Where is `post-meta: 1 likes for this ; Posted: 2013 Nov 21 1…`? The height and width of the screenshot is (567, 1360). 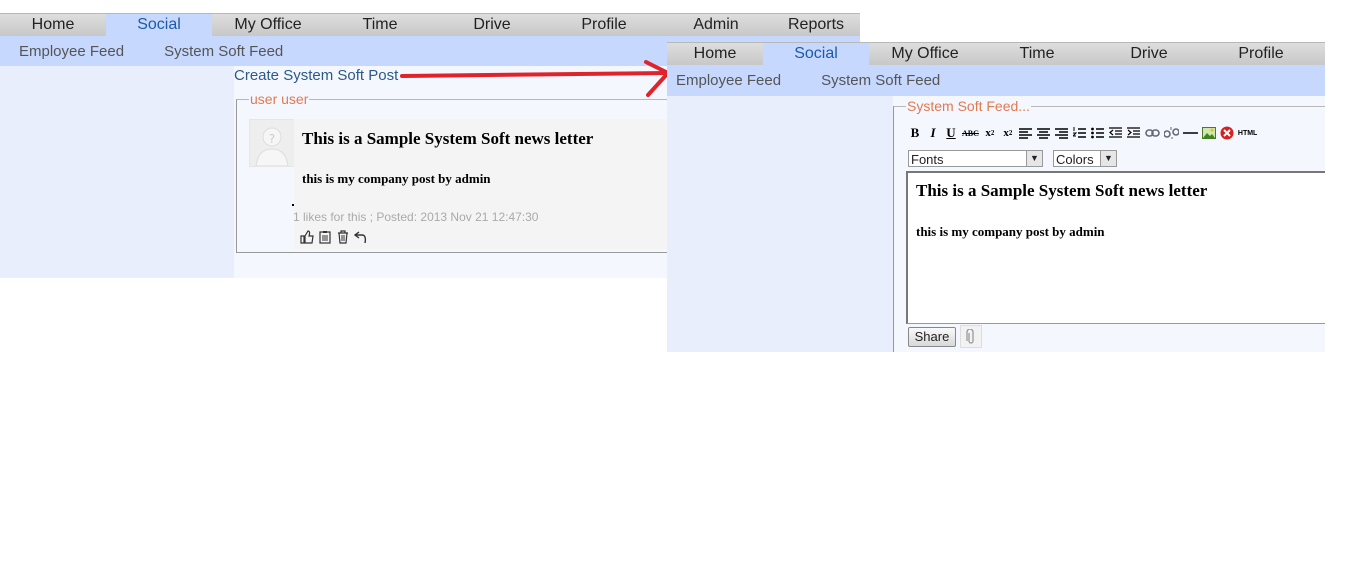 post-meta: 1 likes for this ; Posted: 2013 Nov 21 1… is located at coordinates (416, 217).